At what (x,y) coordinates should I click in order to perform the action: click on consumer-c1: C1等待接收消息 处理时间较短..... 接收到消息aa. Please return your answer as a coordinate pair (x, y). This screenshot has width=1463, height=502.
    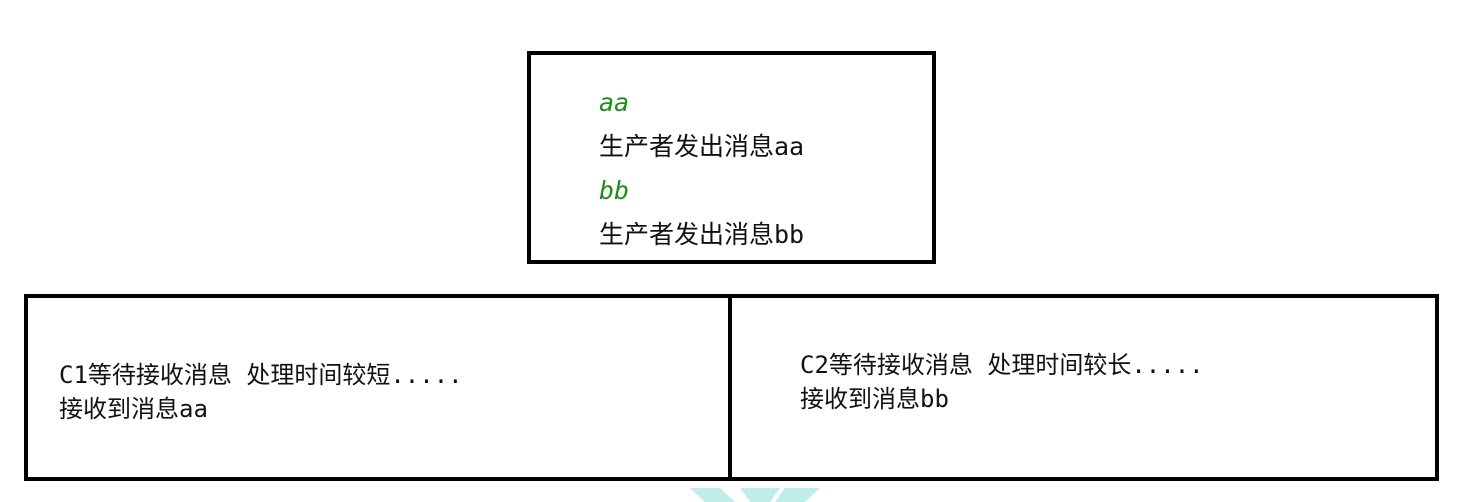
    Looking at the image, I should click on (261, 392).